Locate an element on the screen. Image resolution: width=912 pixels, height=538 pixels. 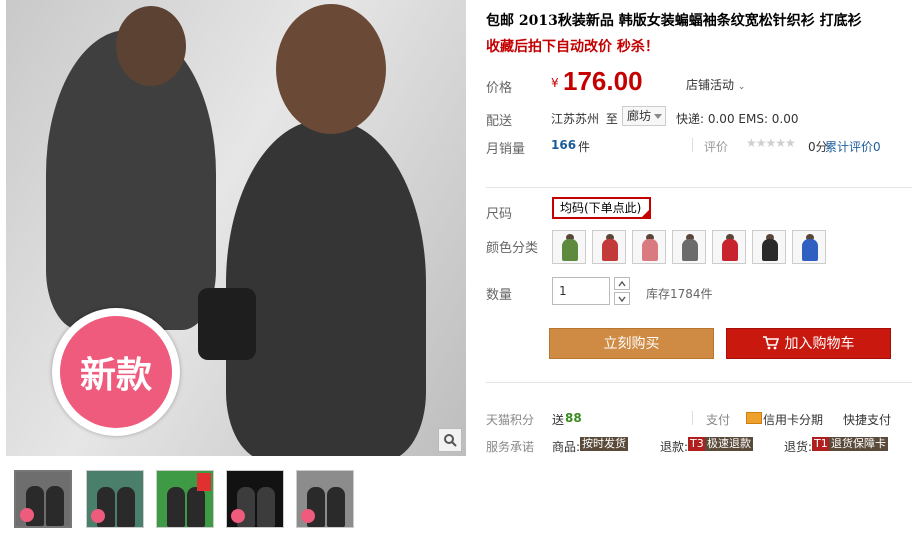
review-count-link: 累计评价0 is located at coordinates (853, 146).